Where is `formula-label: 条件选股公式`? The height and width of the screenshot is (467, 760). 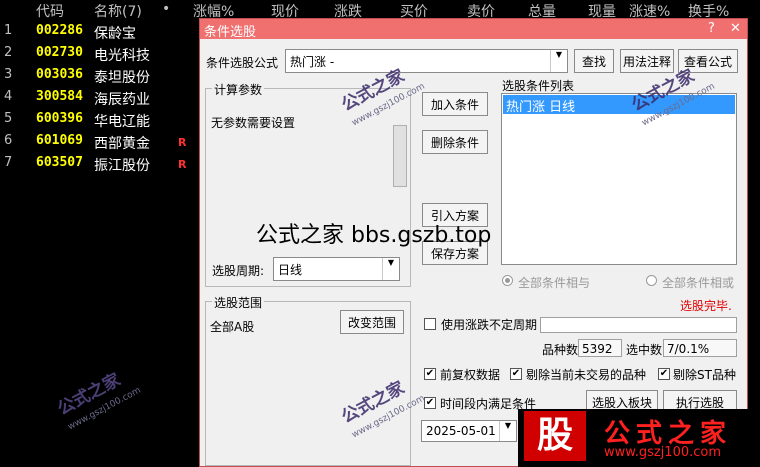
formula-label: 条件选股公式 is located at coordinates (242, 63).